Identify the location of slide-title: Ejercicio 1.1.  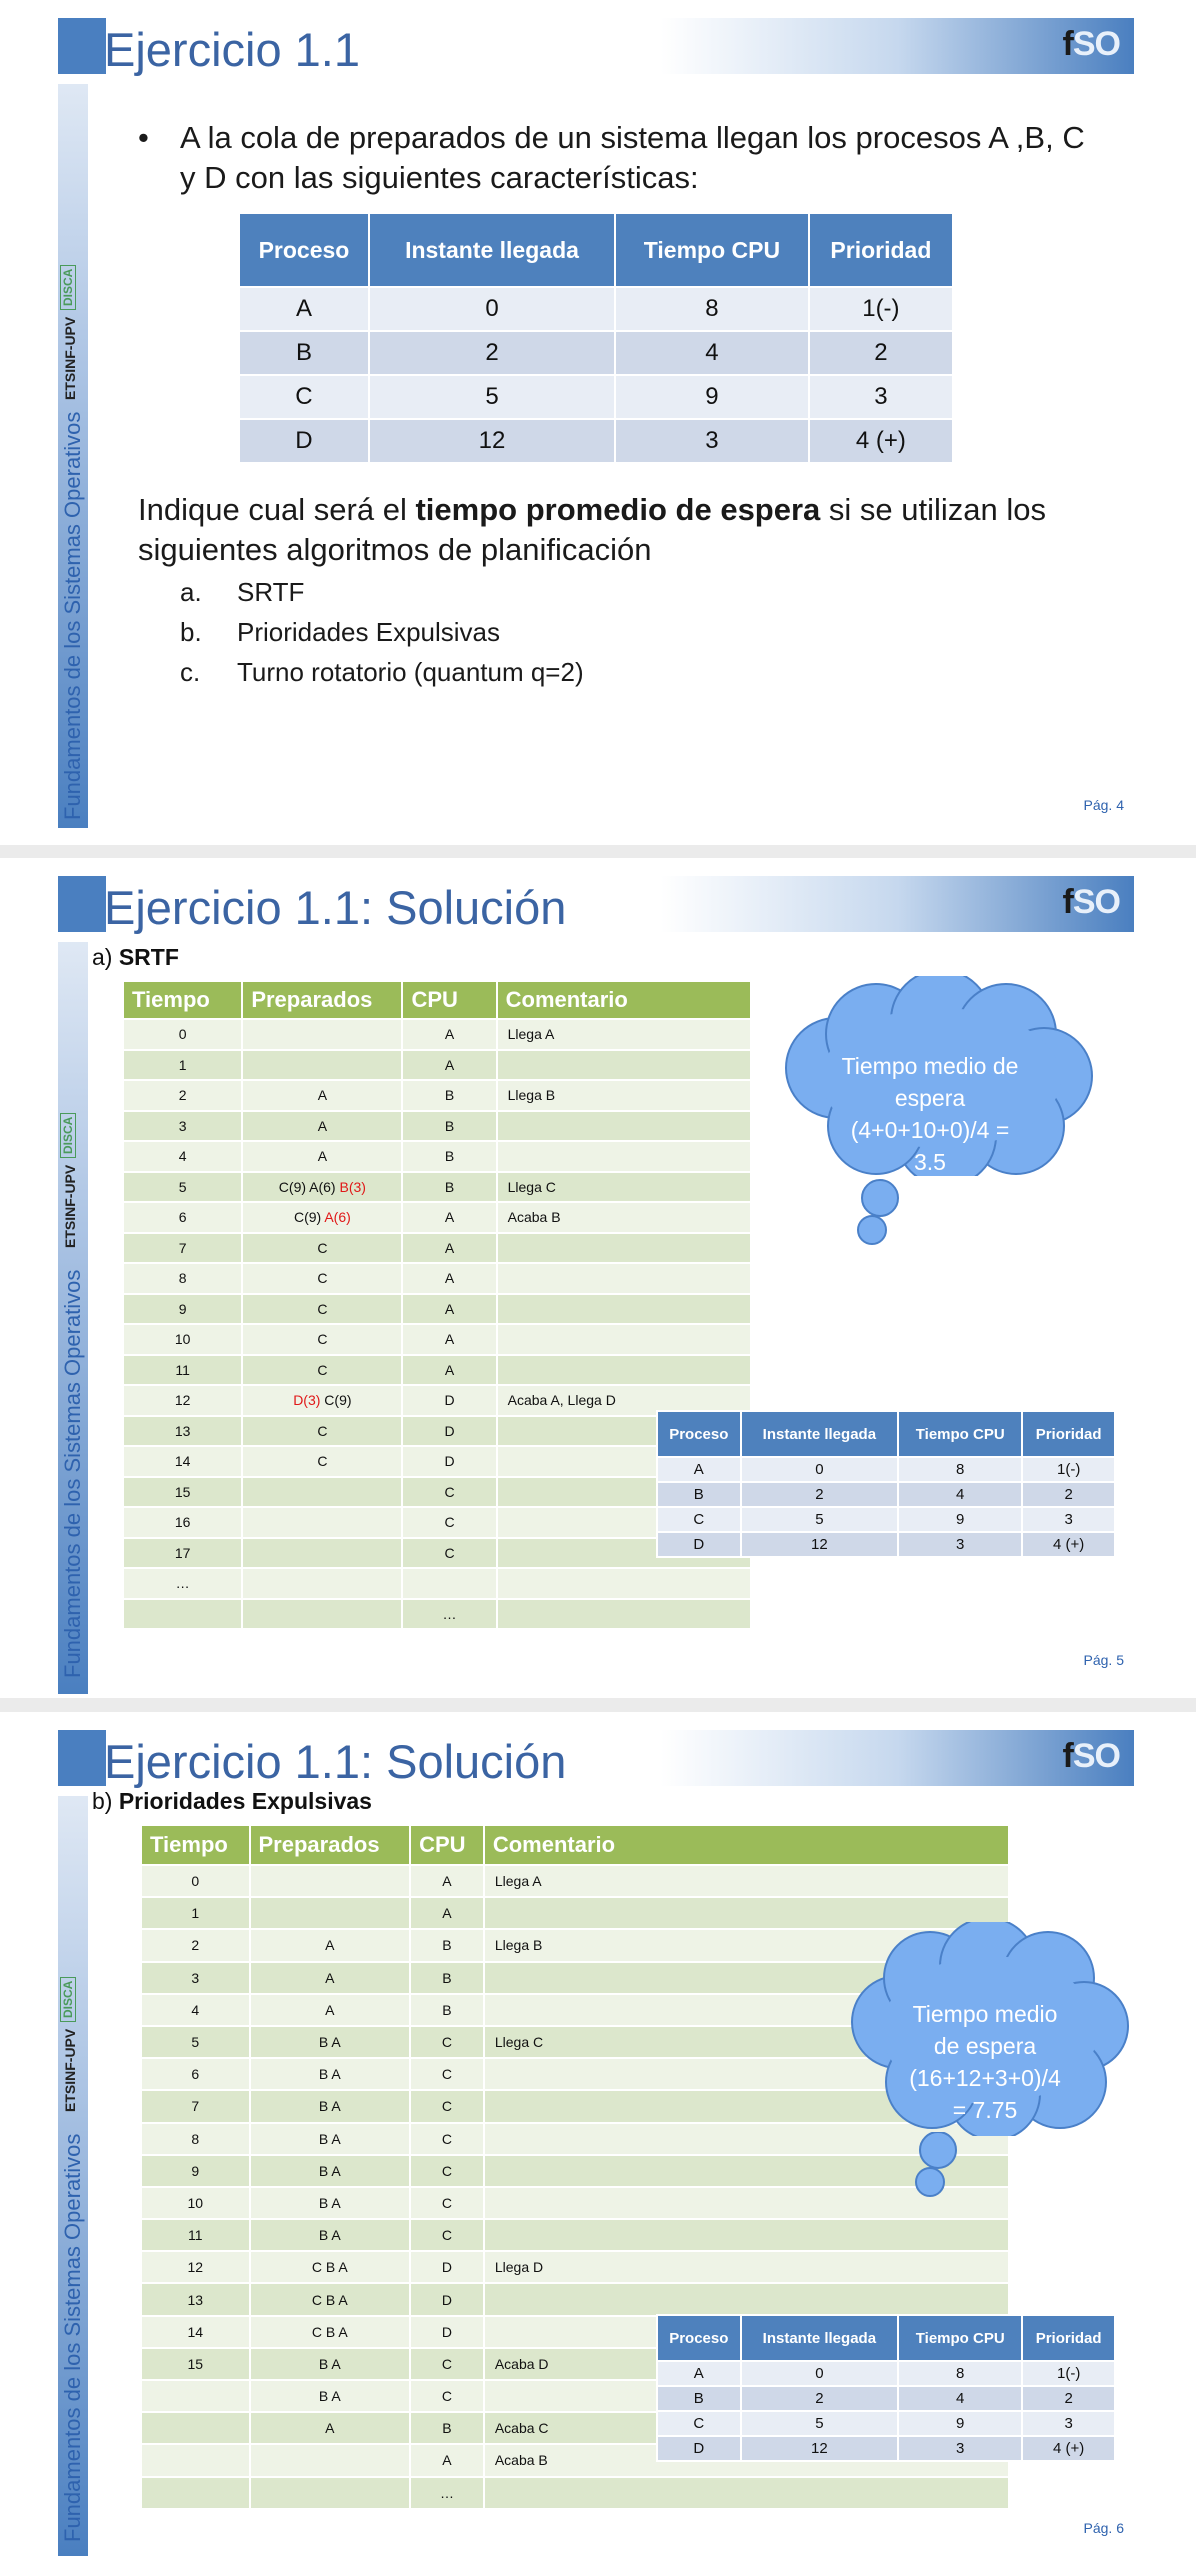
(232, 49).